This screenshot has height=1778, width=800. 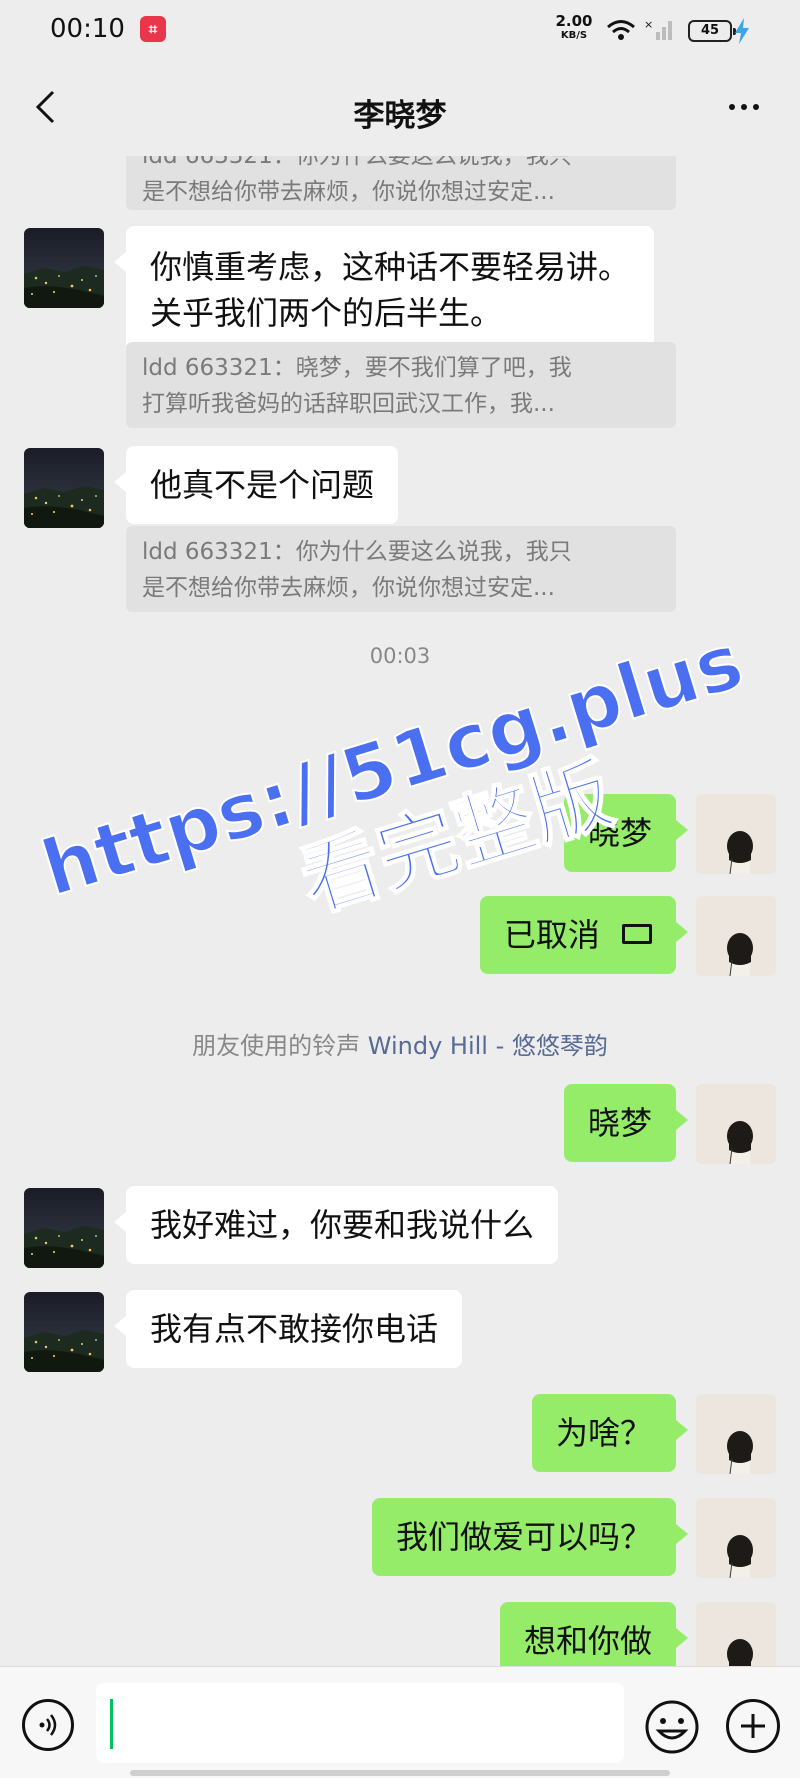 I want to click on friend-message: 他真不是个问题, so click(x=256, y=485).